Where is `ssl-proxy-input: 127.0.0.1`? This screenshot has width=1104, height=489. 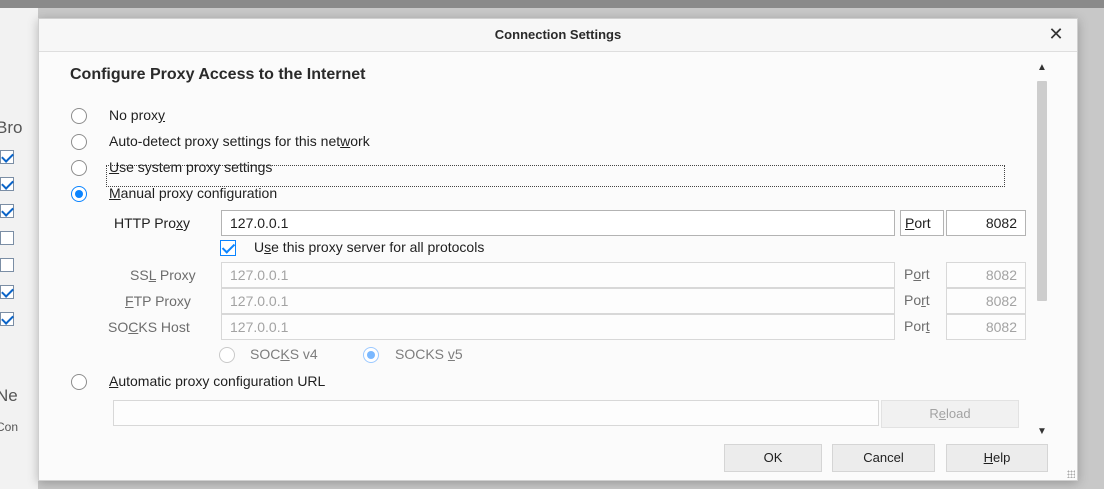
ssl-proxy-input: 127.0.0.1 is located at coordinates (558, 275).